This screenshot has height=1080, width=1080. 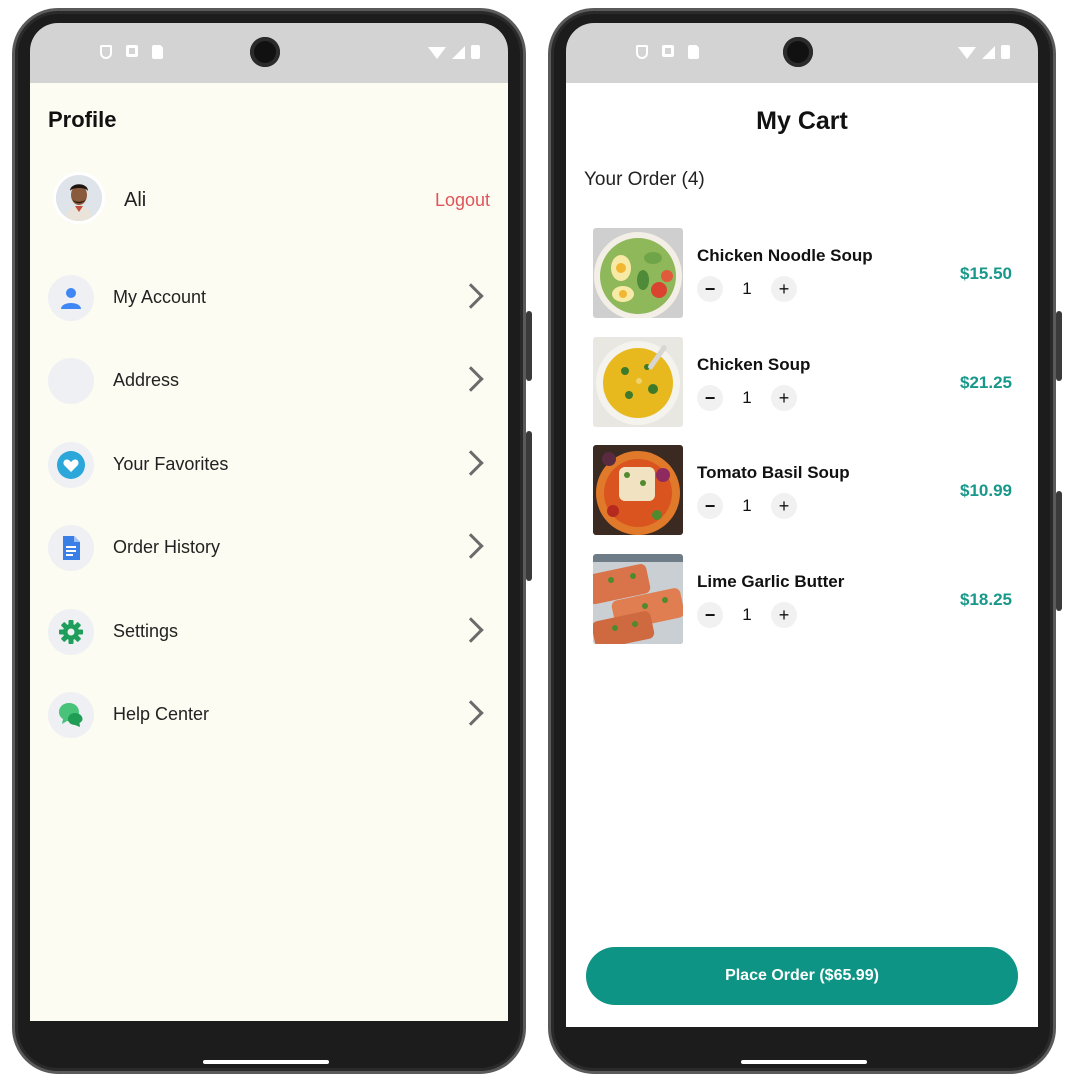 What do you see at coordinates (986, 490) in the screenshot?
I see `item-price: $10.99` at bounding box center [986, 490].